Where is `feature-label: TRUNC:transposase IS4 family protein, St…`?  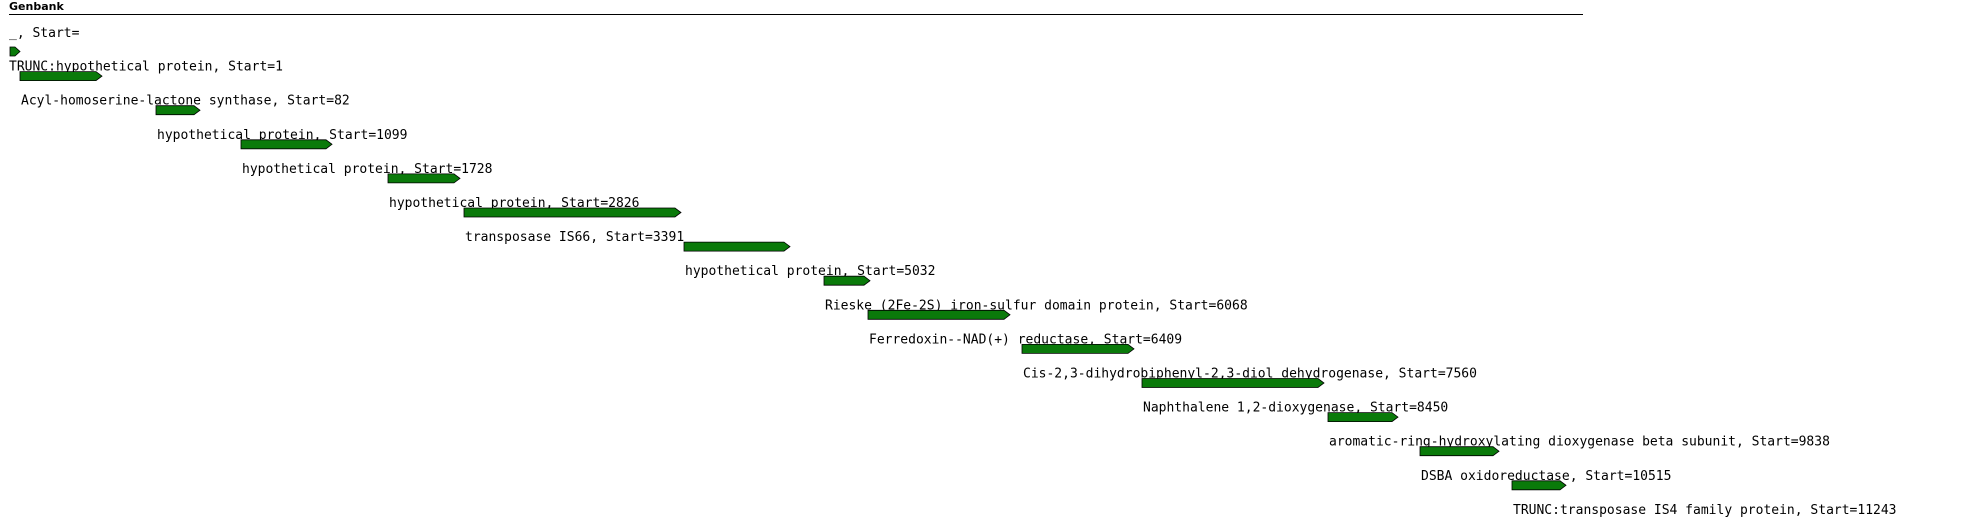 feature-label: TRUNC:transposase IS4 family protein, St… is located at coordinates (1705, 510).